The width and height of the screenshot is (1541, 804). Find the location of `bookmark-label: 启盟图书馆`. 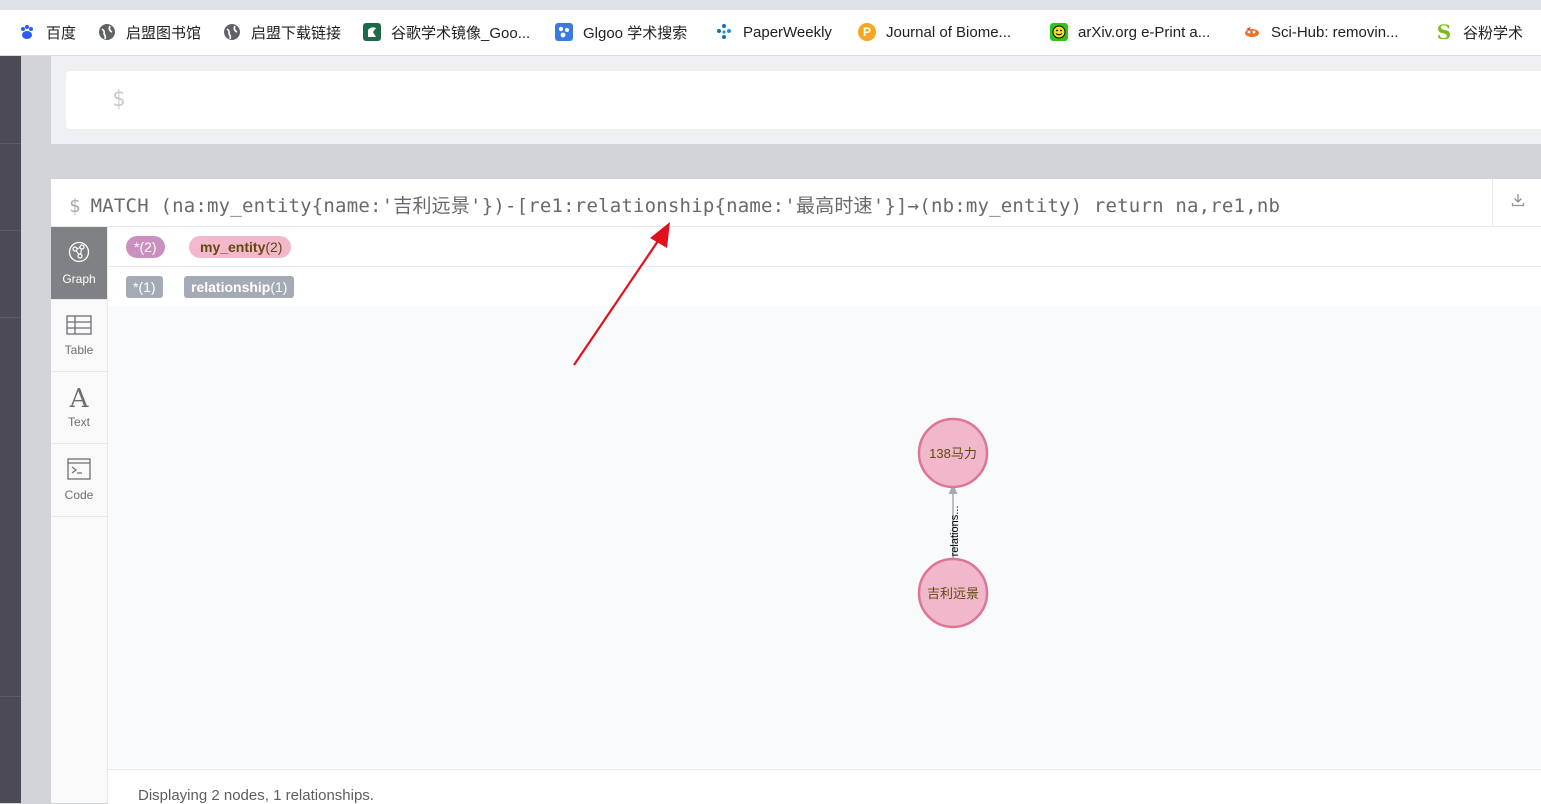

bookmark-label: 启盟图书馆 is located at coordinates (164, 33).